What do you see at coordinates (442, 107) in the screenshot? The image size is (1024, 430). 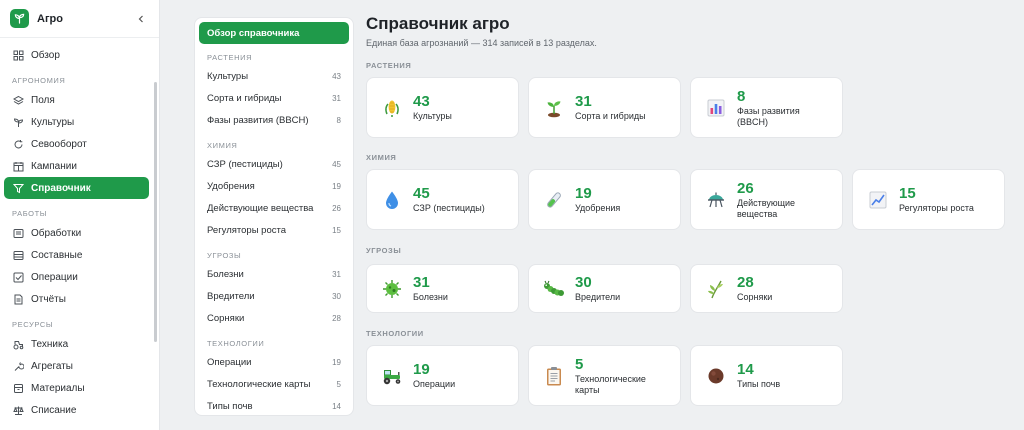 I see `card-crops: 43 Культуры` at bounding box center [442, 107].